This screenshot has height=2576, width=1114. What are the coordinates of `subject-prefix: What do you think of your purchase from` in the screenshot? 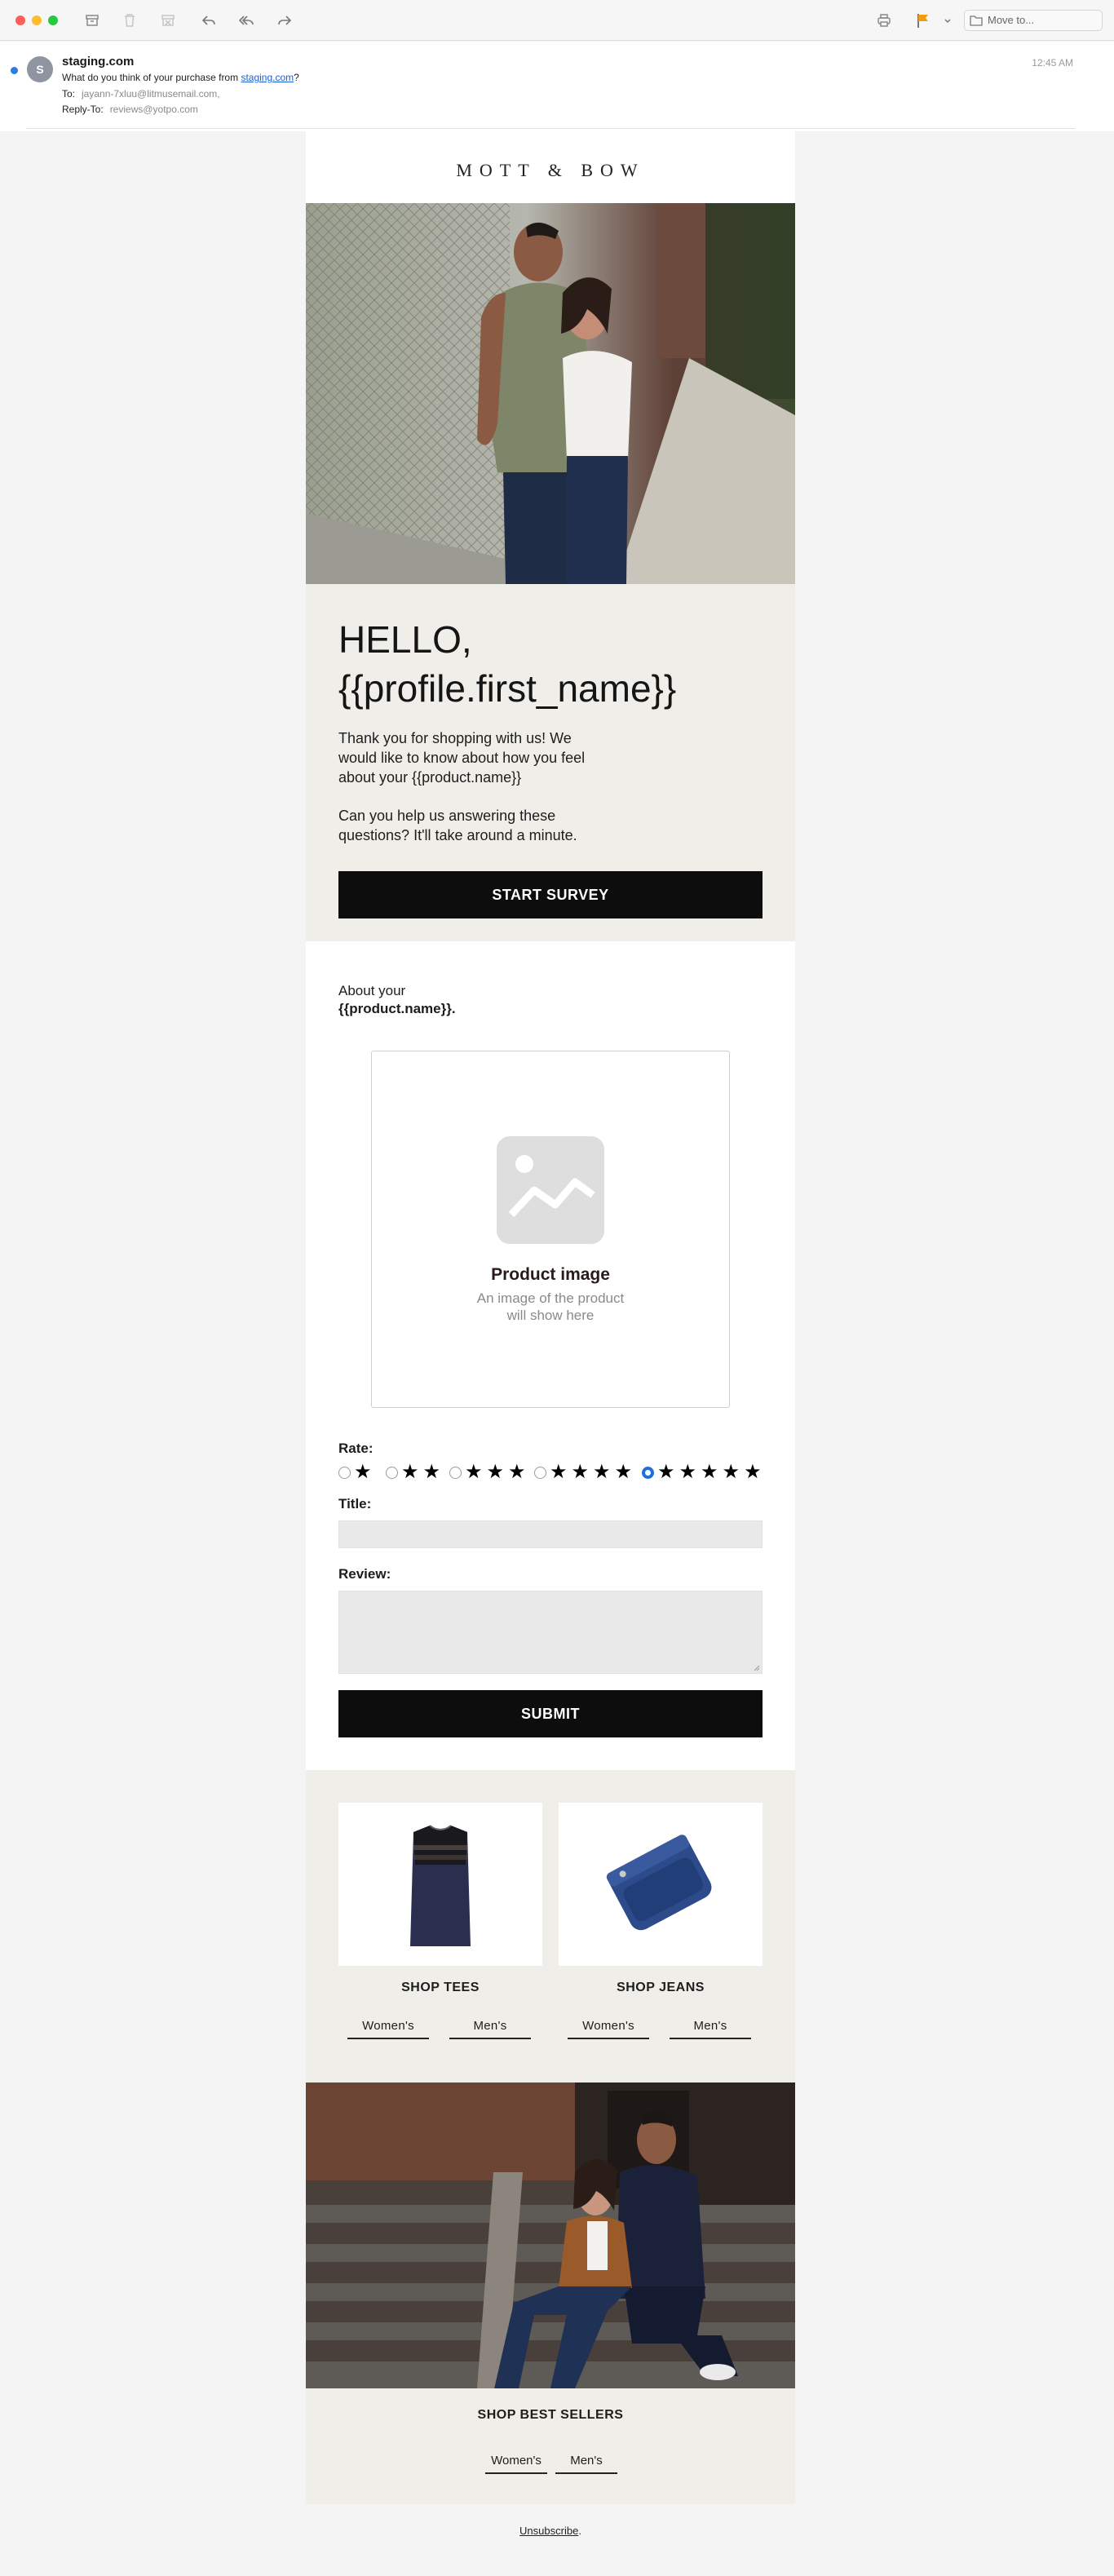 It's located at (151, 77).